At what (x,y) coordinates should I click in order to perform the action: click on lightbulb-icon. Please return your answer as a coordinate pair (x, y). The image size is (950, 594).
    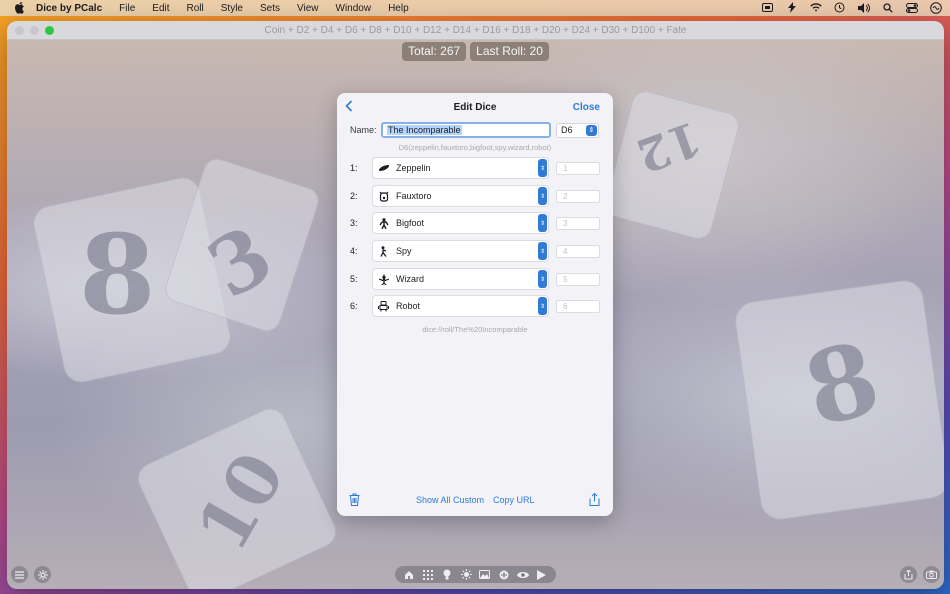
    Looking at the image, I should click on (447, 575).